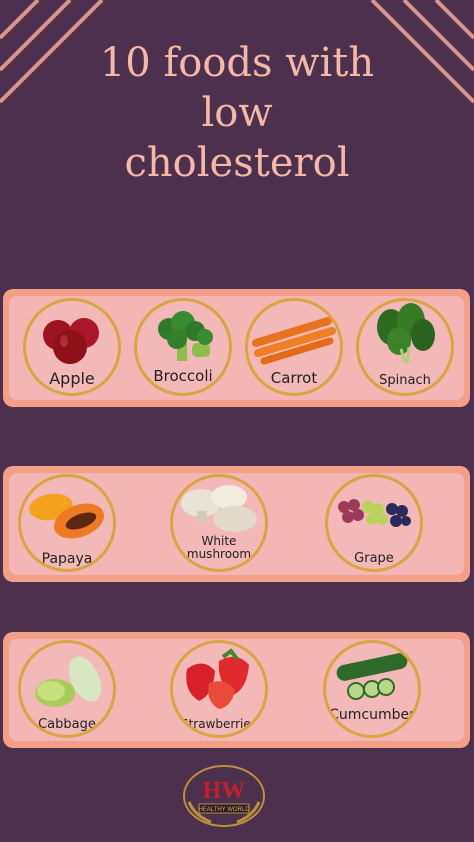 The image size is (474, 842). What do you see at coordinates (374, 523) in the screenshot?
I see `food-item-grape: Grape` at bounding box center [374, 523].